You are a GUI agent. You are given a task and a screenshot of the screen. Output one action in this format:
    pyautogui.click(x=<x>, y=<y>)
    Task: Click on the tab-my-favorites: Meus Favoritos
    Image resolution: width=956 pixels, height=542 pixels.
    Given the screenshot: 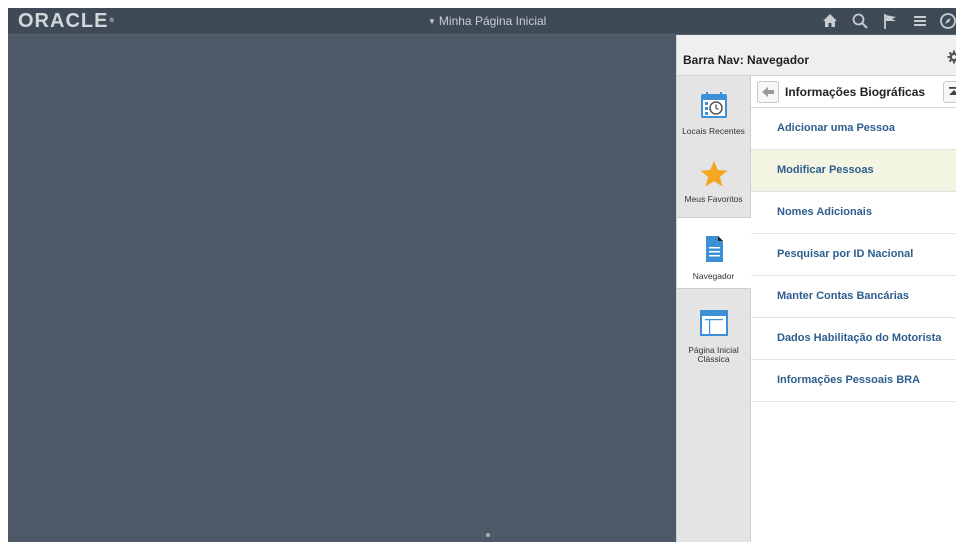 What is the action you would take?
    pyautogui.click(x=713, y=181)
    